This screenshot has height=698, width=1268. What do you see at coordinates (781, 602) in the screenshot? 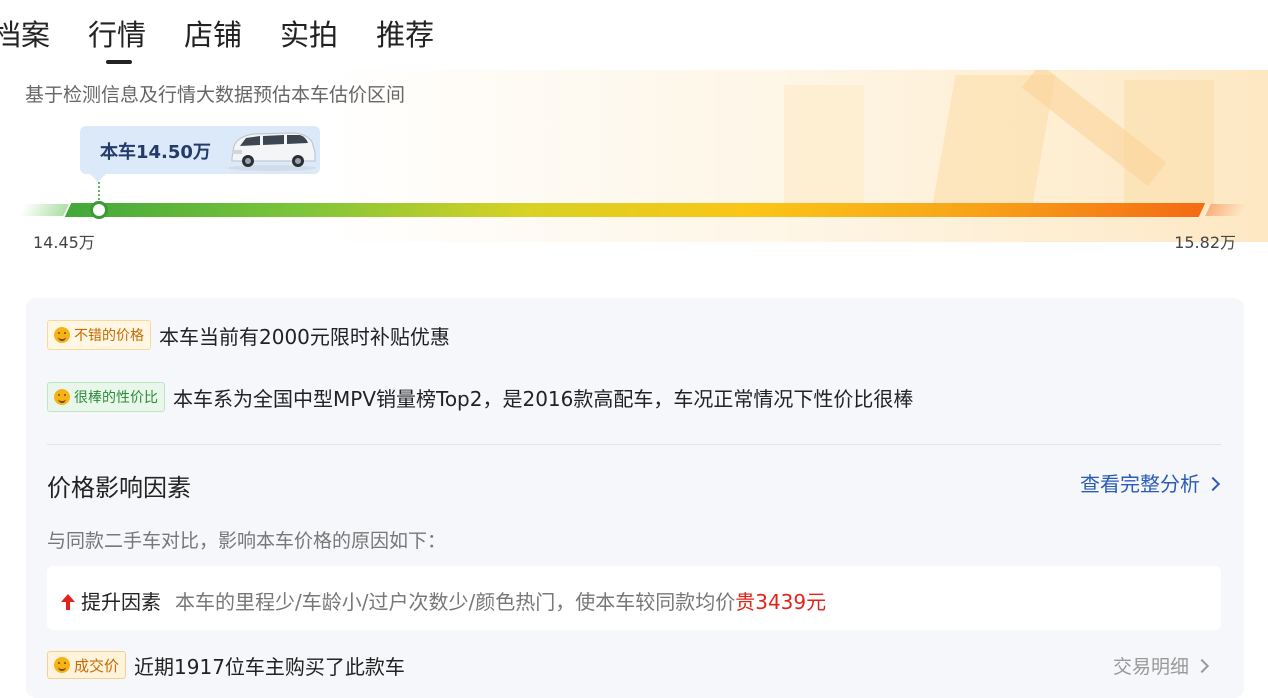
I see `factor-amount: 贵3439元` at bounding box center [781, 602].